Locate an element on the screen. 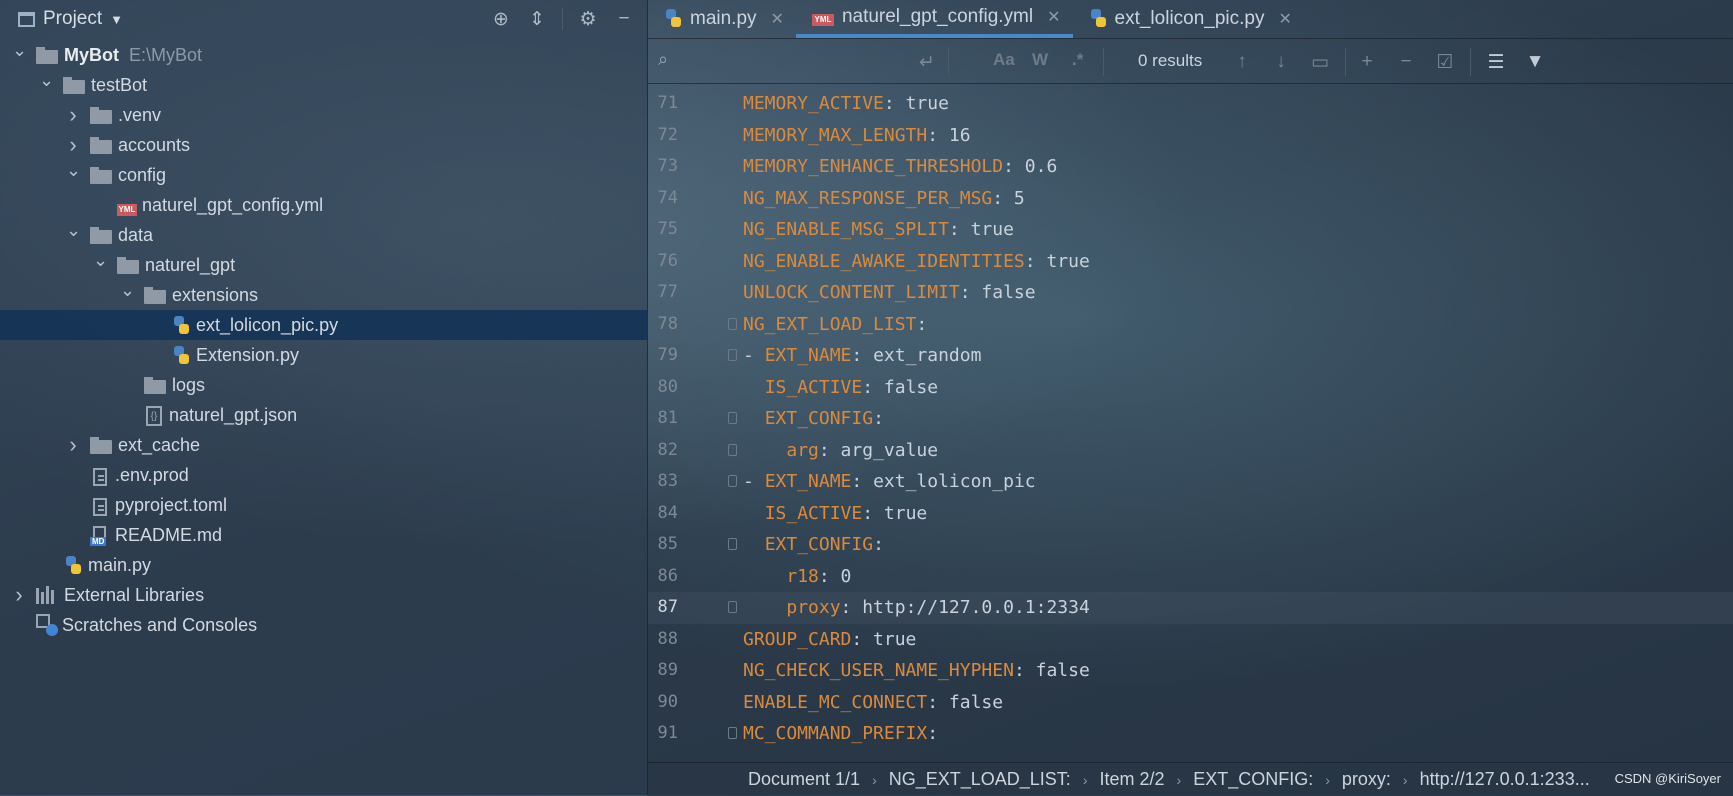 The width and height of the screenshot is (1733, 796). breadcrumb-item: EXT_CONFIG: is located at coordinates (1253, 779).